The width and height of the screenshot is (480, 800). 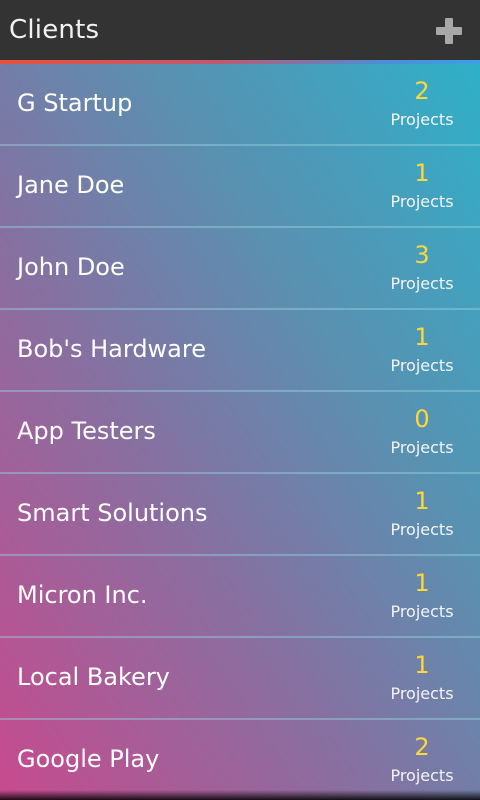 What do you see at coordinates (88, 759) in the screenshot?
I see `client-name: Google Play` at bounding box center [88, 759].